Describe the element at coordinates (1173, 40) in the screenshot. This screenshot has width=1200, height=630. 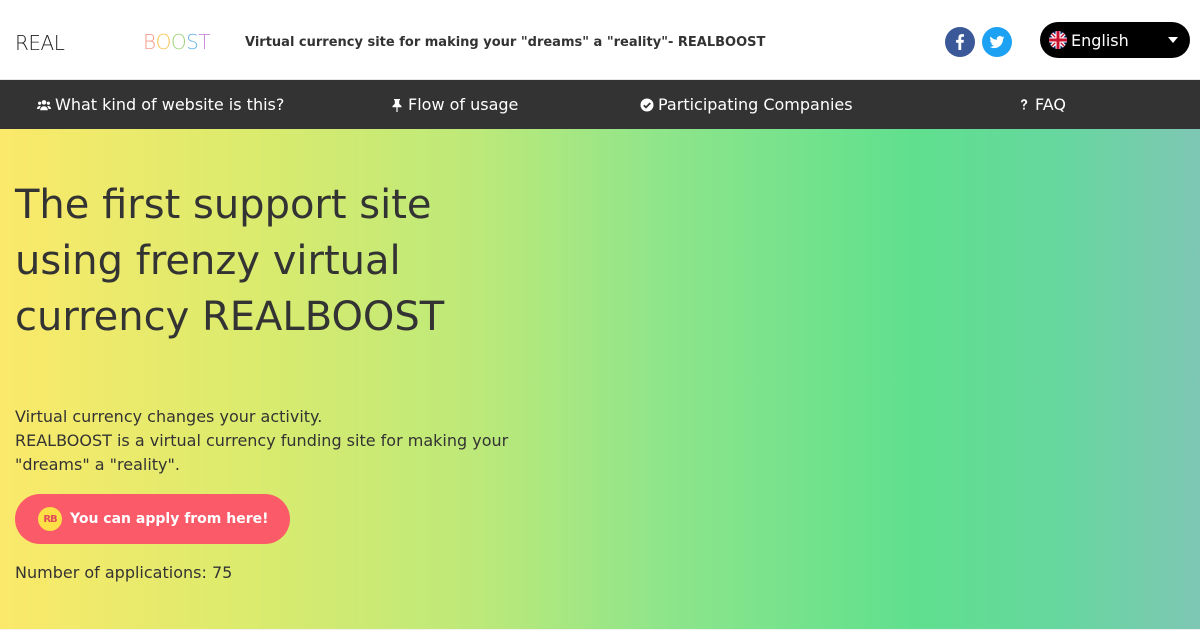
I see `chevron-down-icon` at that location.